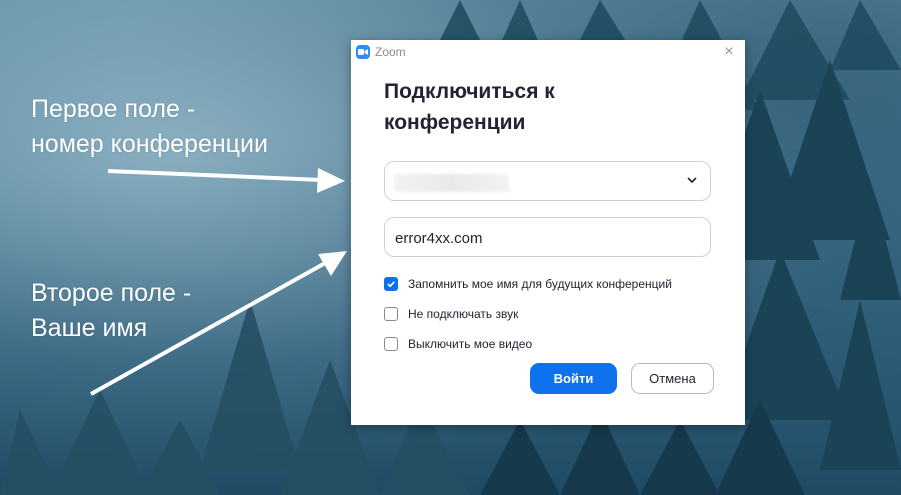 Image resolution: width=901 pixels, height=495 pixels. Describe the element at coordinates (218, 323) in the screenshot. I see `arrow-to-second-field` at that location.